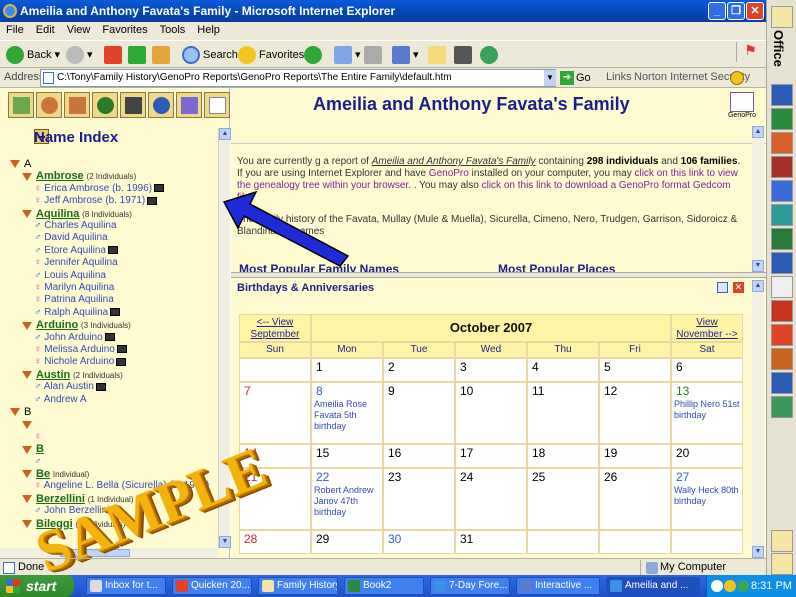  Describe the element at coordinates (76, 251) in the screenshot. I see `person-item: ♂ Etore Aquilina` at that location.